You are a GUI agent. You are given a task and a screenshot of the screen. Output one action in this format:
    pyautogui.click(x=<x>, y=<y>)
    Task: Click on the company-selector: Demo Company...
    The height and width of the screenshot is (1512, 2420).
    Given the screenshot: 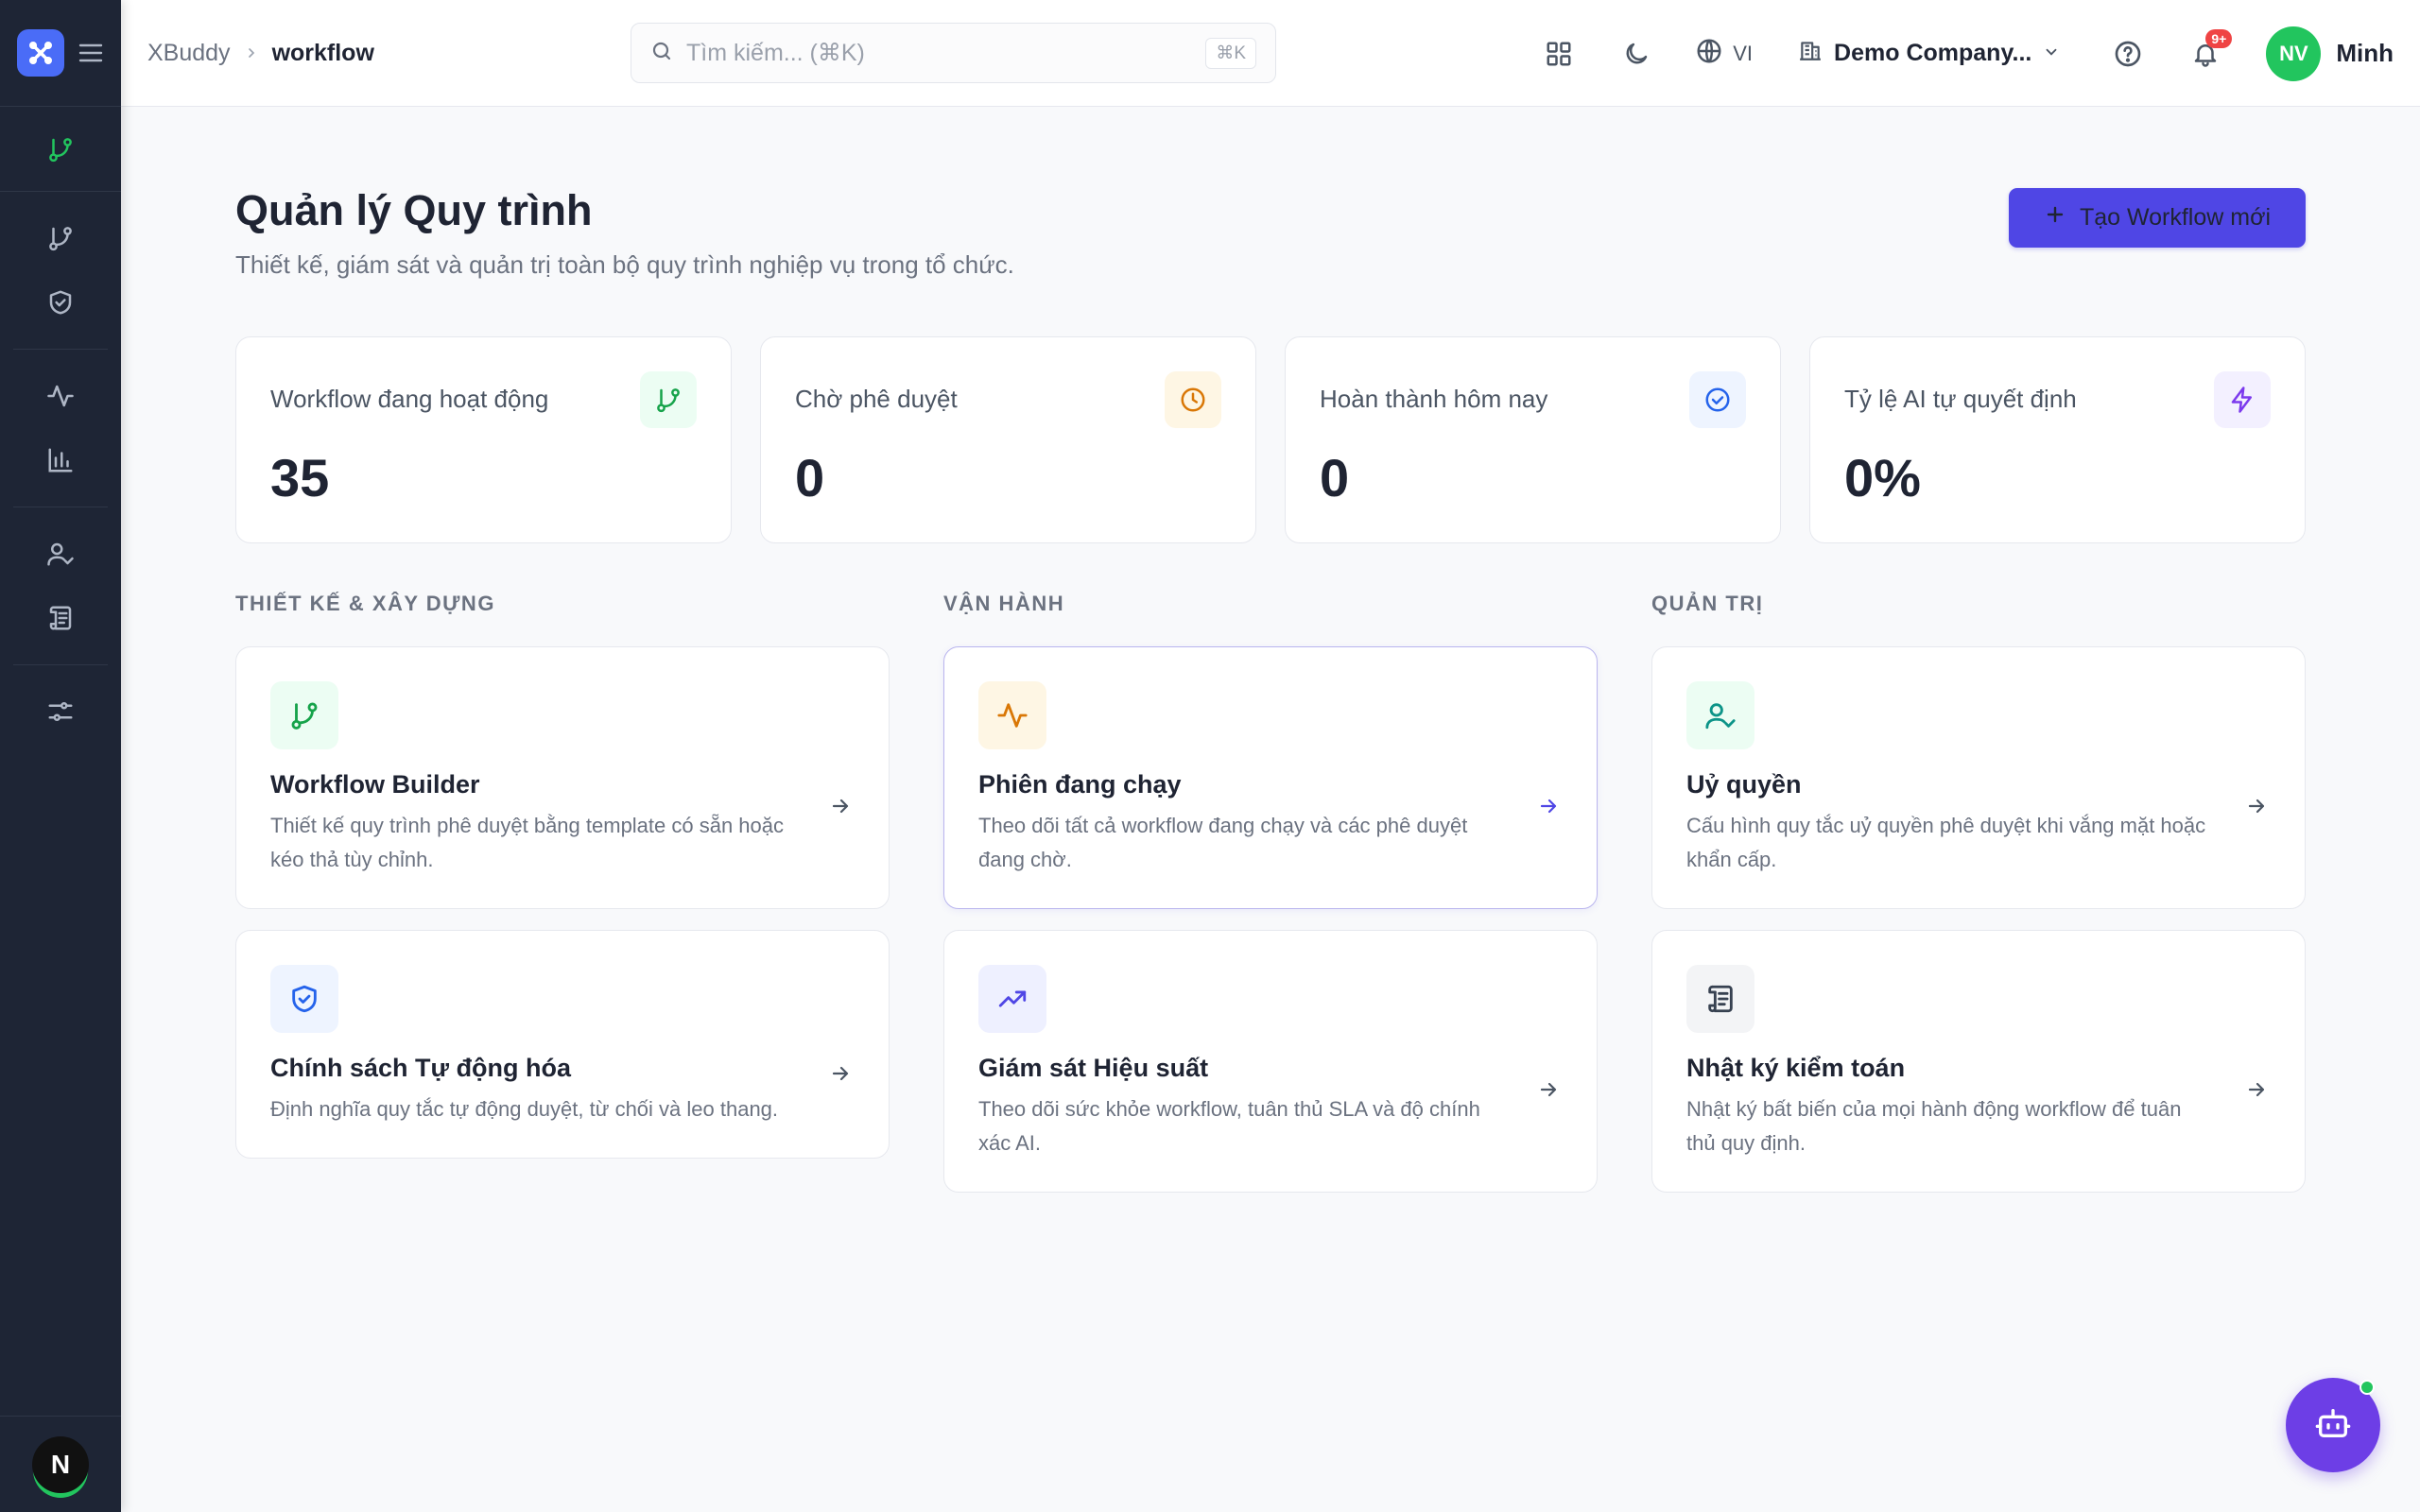 What is the action you would take?
    pyautogui.click(x=1929, y=53)
    